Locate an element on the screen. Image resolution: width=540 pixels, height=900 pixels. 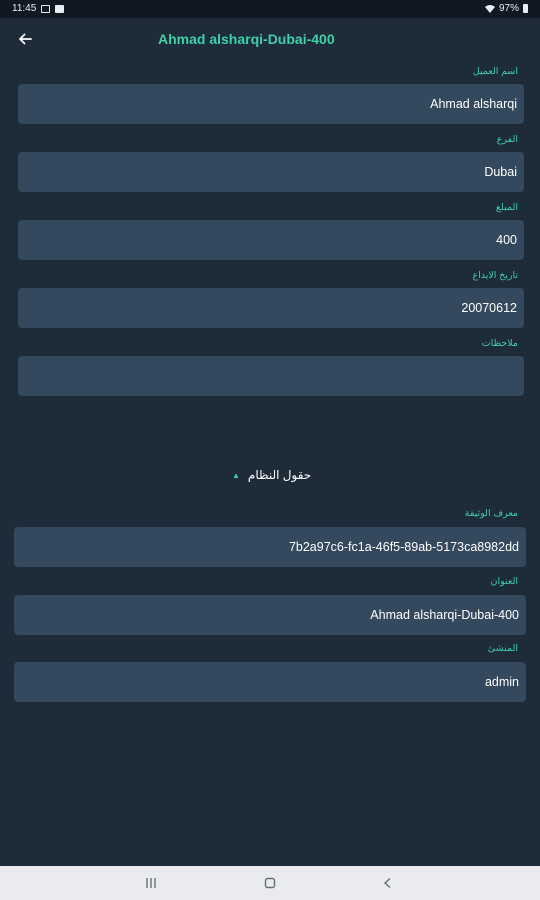
recent-apps-button is located at coordinates (151, 883).